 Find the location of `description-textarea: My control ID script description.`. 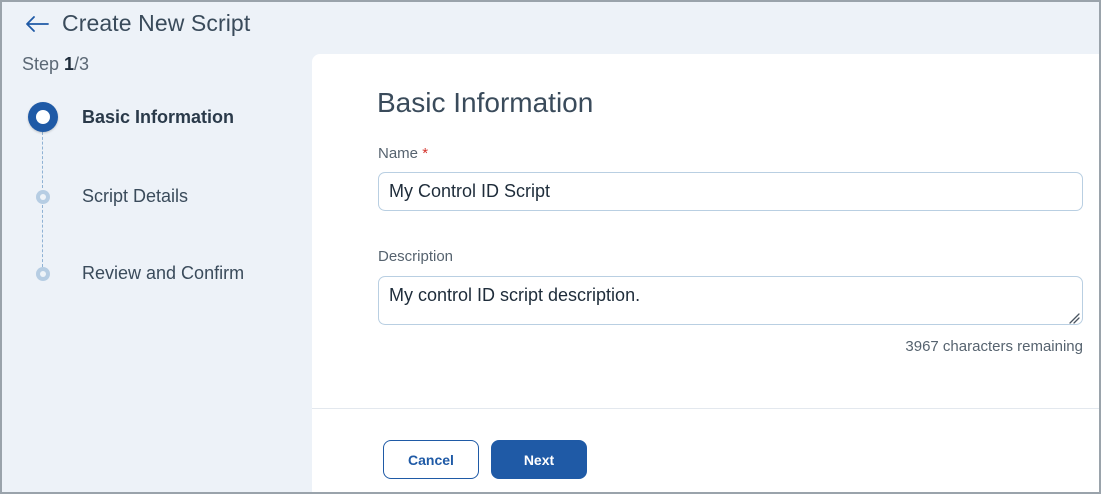

description-textarea: My control ID script description. is located at coordinates (730, 300).